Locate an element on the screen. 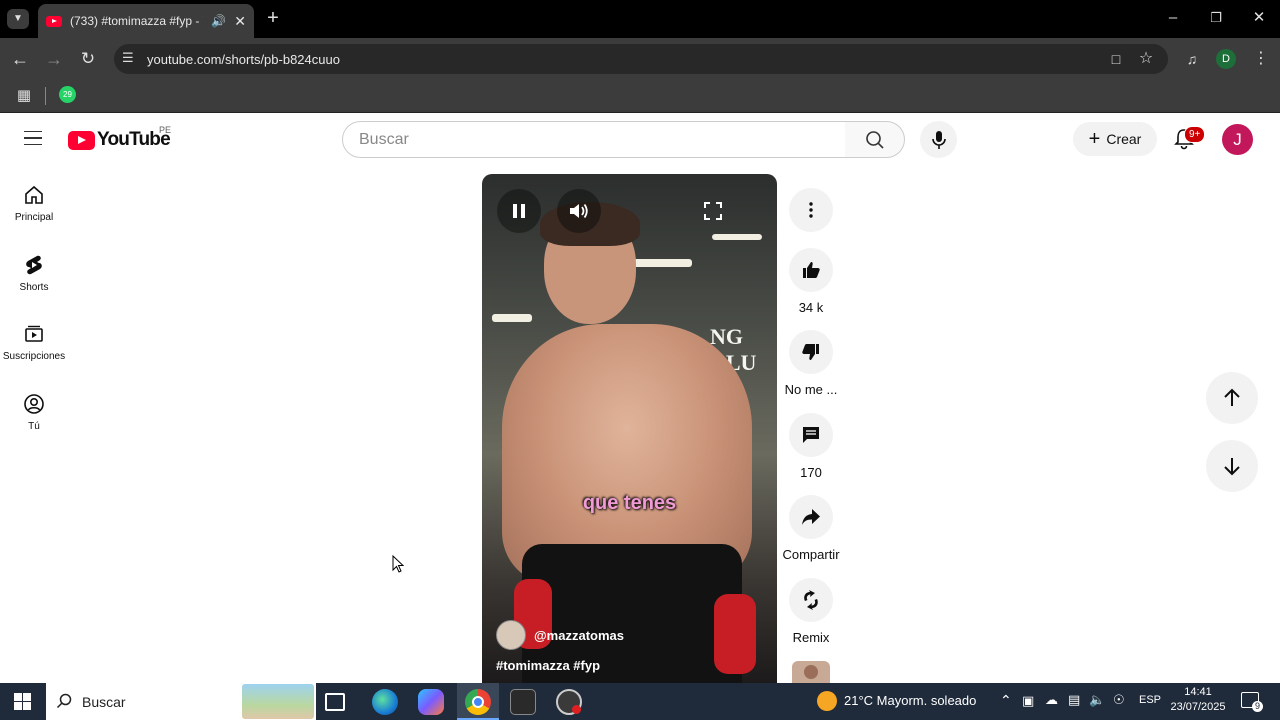 The image size is (1280, 720). reload-icon: ↻ is located at coordinates (88, 59).